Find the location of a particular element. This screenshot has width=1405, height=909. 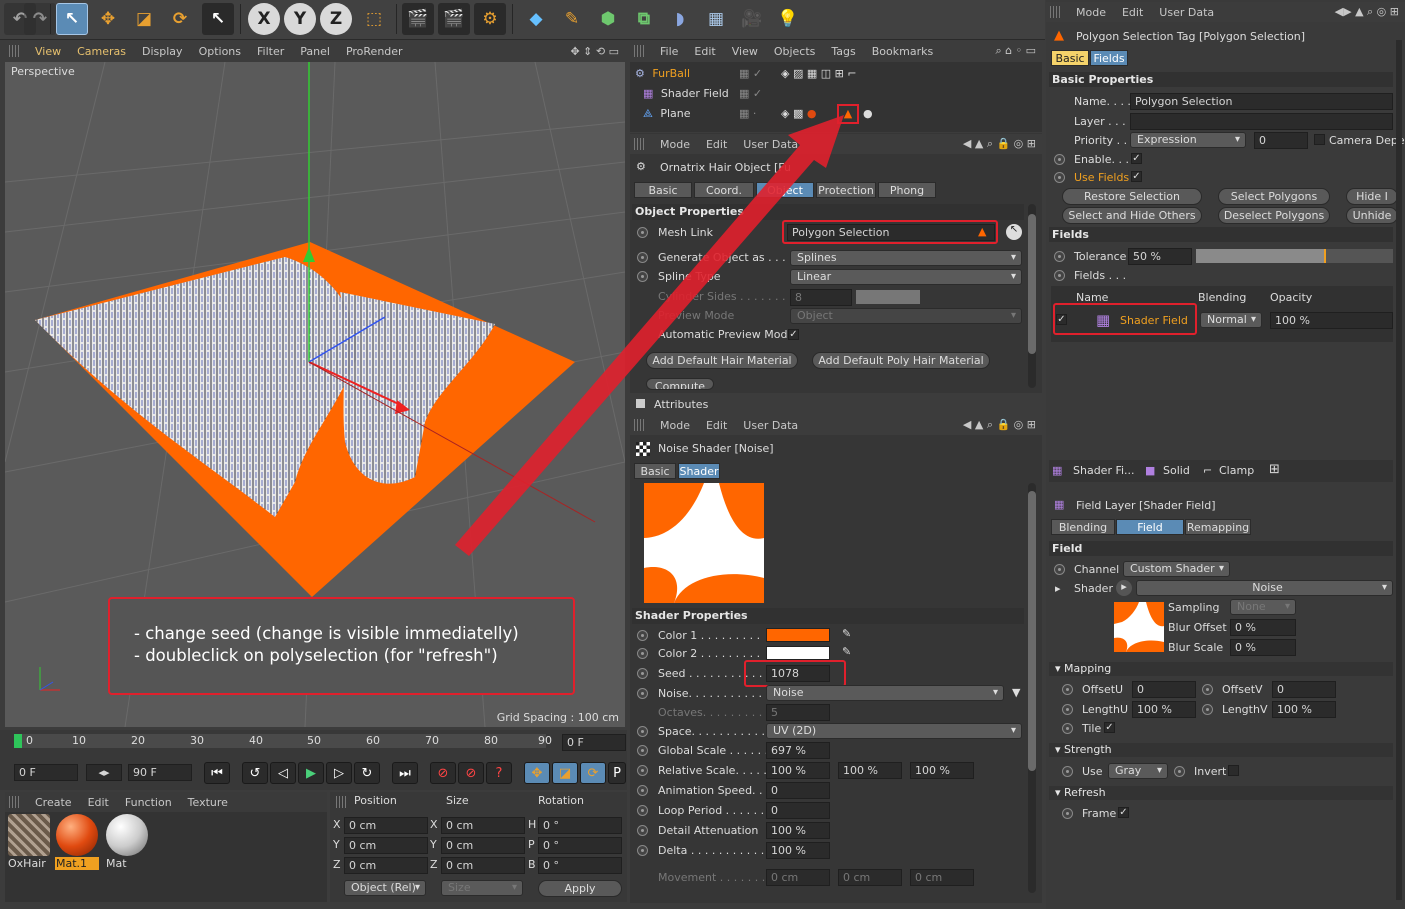

right-menu-mode: Mode is located at coordinates (1091, 12).